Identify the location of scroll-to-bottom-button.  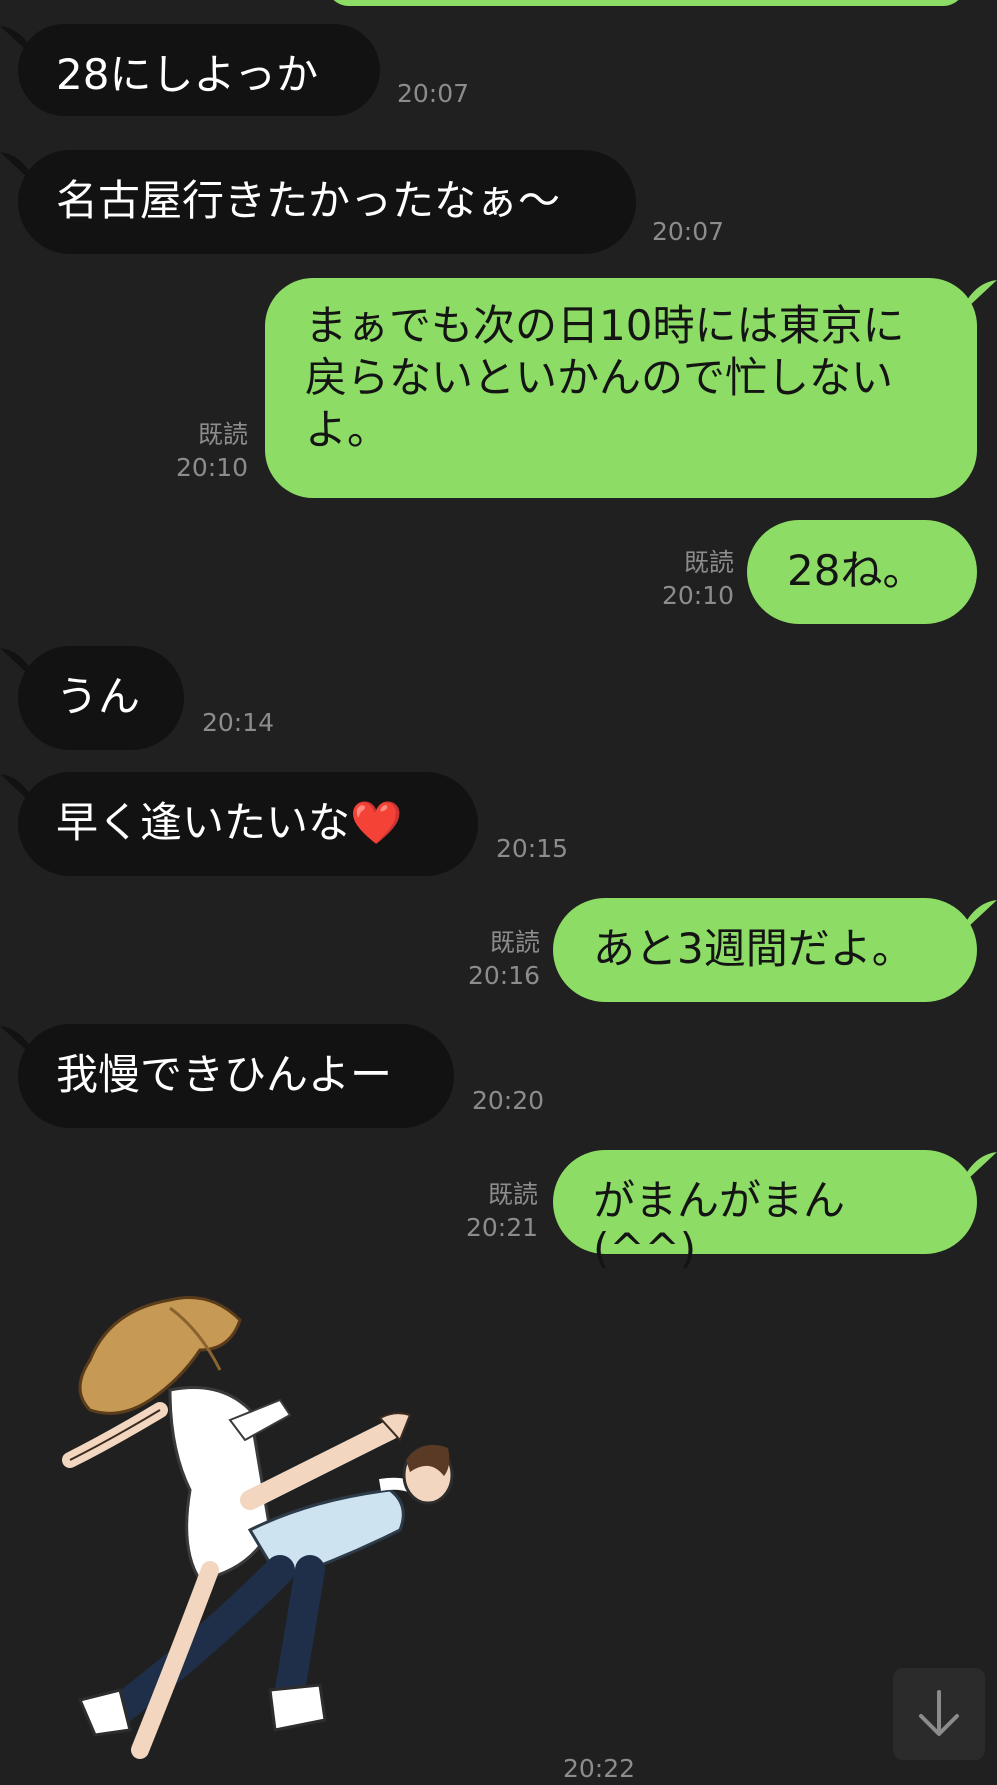
(939, 1714).